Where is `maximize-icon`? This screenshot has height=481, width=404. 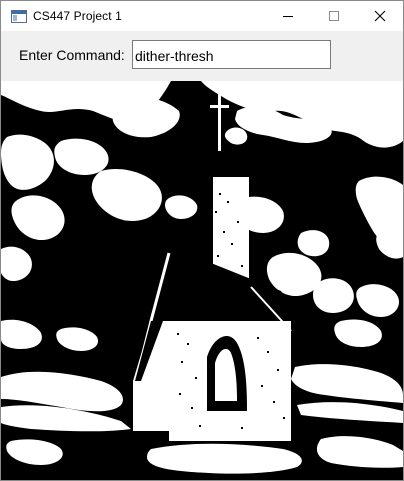
maximize-icon is located at coordinates (334, 16).